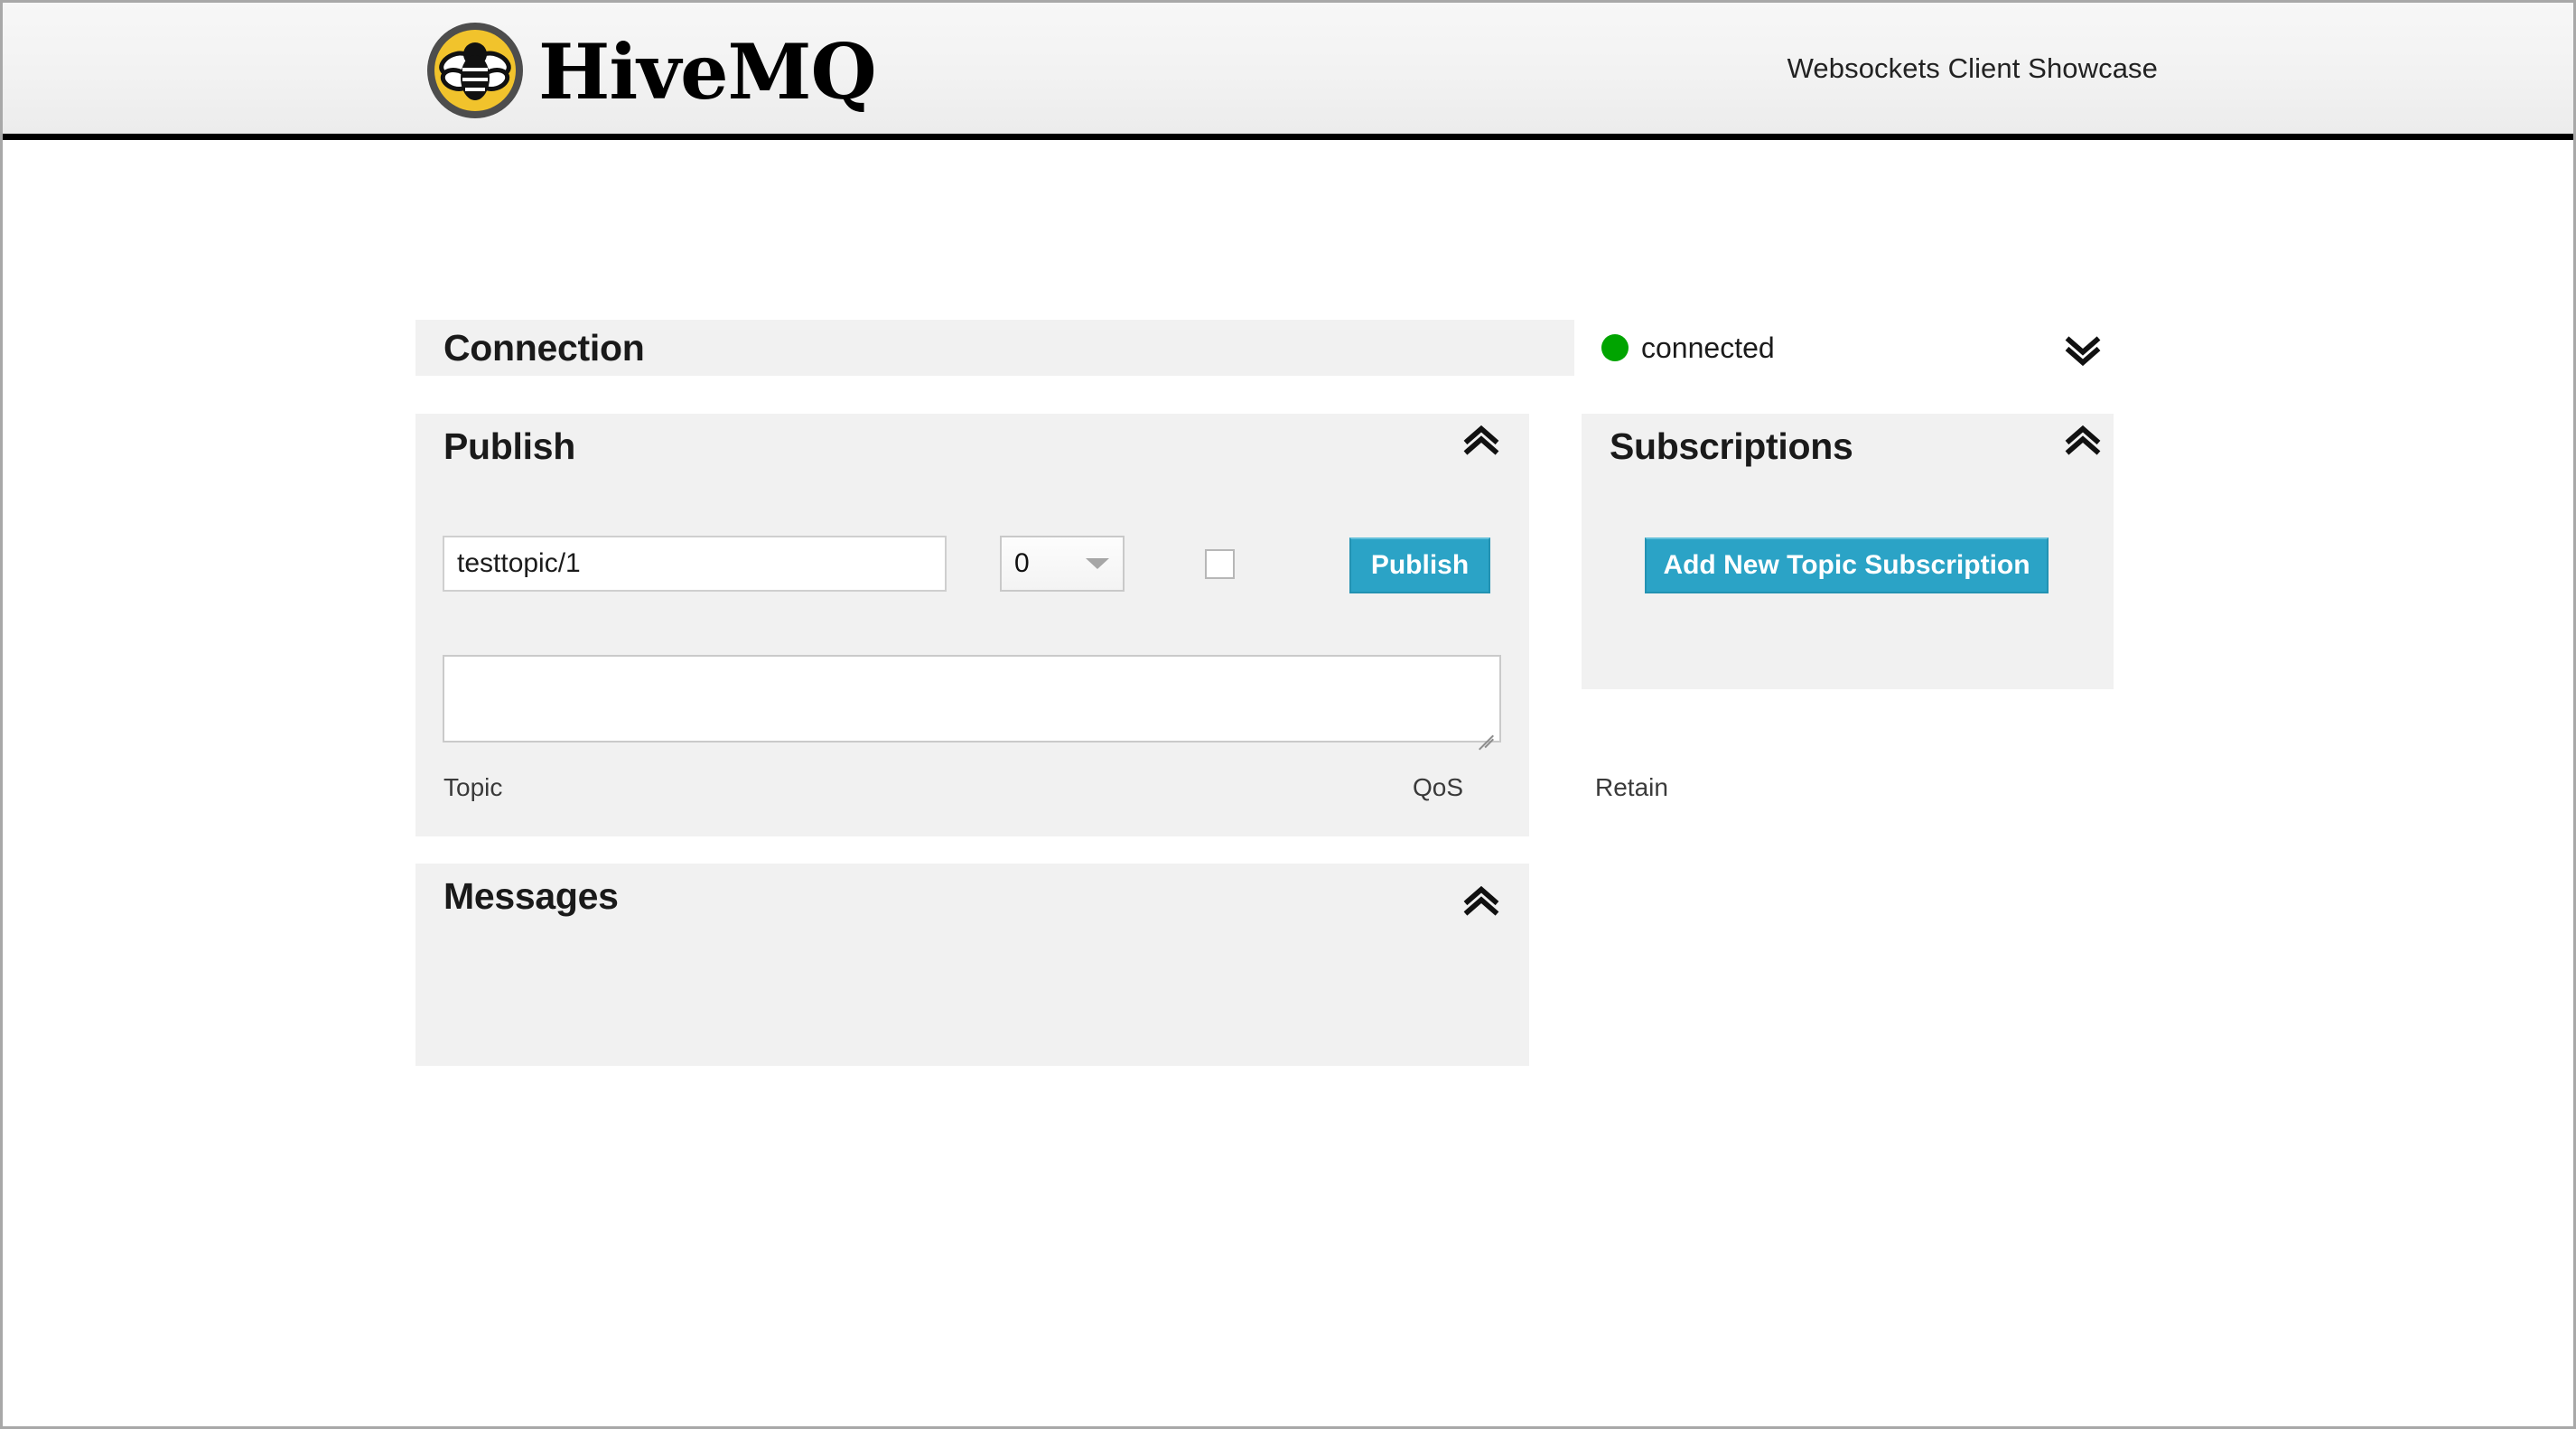 The width and height of the screenshot is (2576, 1429). What do you see at coordinates (1847, 565) in the screenshot?
I see `add-new-topic-subscription-button: Add New Topic Subscription` at bounding box center [1847, 565].